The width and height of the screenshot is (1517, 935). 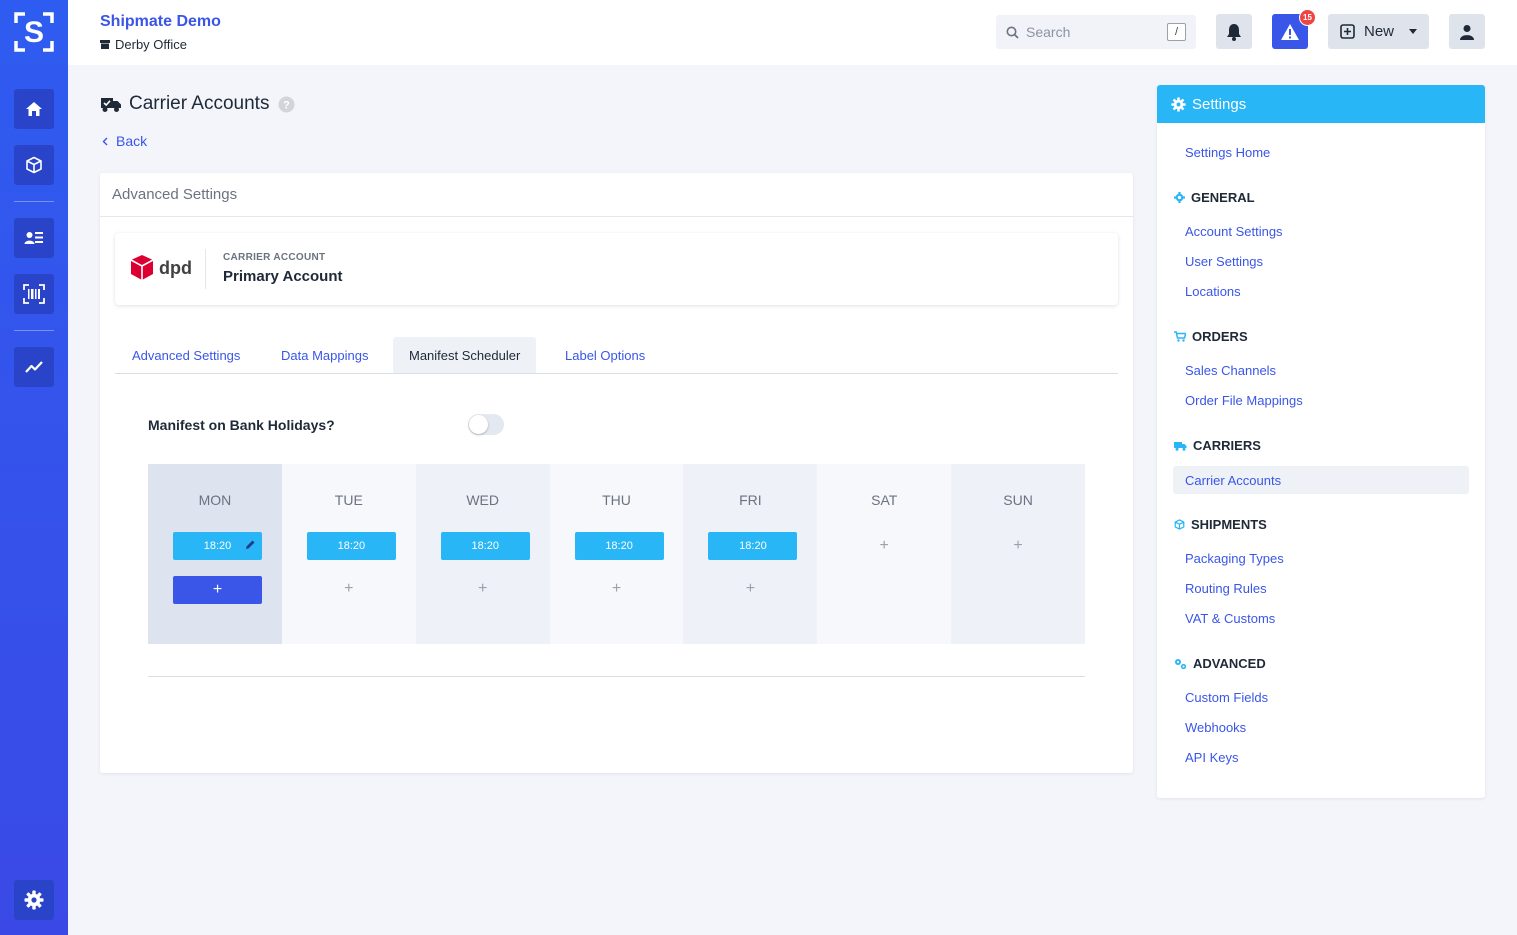 I want to click on section-title: ADVANCED, so click(x=1229, y=663).